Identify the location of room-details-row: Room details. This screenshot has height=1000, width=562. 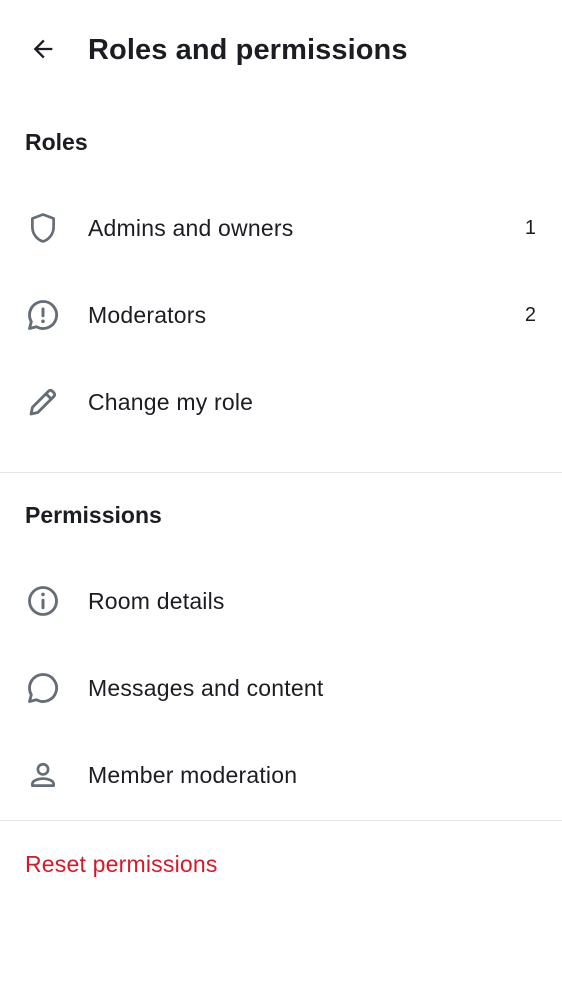
(281, 601).